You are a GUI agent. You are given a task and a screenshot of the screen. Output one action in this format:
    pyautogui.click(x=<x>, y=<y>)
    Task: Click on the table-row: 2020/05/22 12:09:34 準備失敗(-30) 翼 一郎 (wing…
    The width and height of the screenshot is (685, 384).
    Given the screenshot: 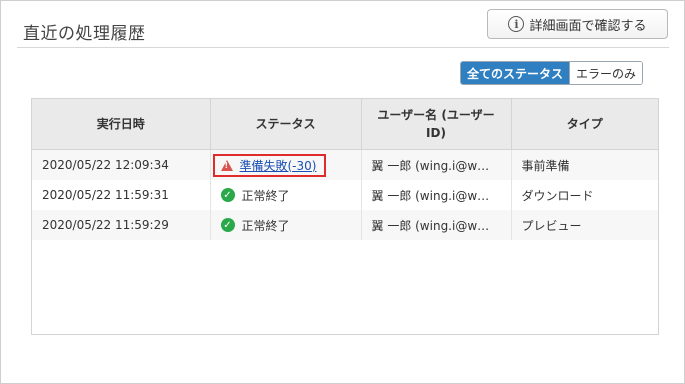 What is the action you would take?
    pyautogui.click(x=345, y=164)
    